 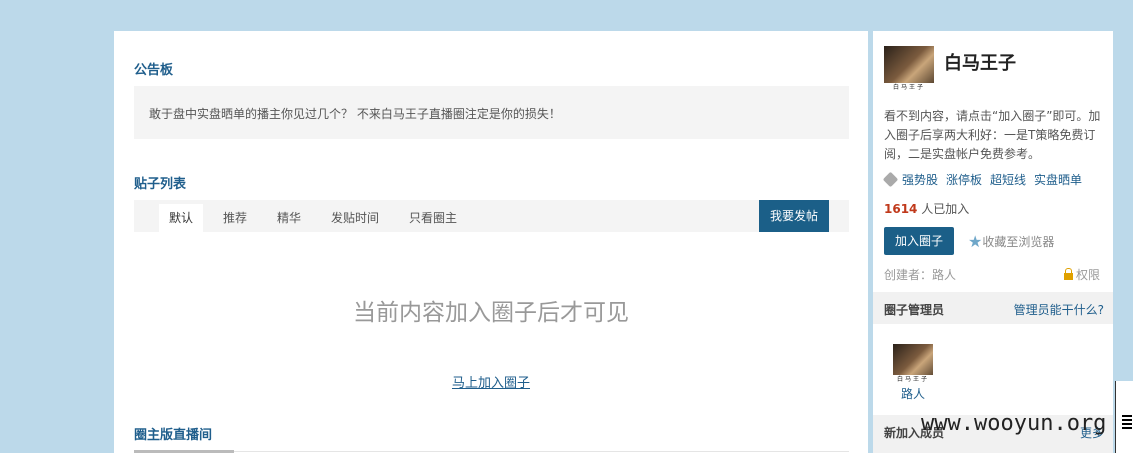 What do you see at coordinates (1008, 180) in the screenshot?
I see `tag-item: 超短线` at bounding box center [1008, 180].